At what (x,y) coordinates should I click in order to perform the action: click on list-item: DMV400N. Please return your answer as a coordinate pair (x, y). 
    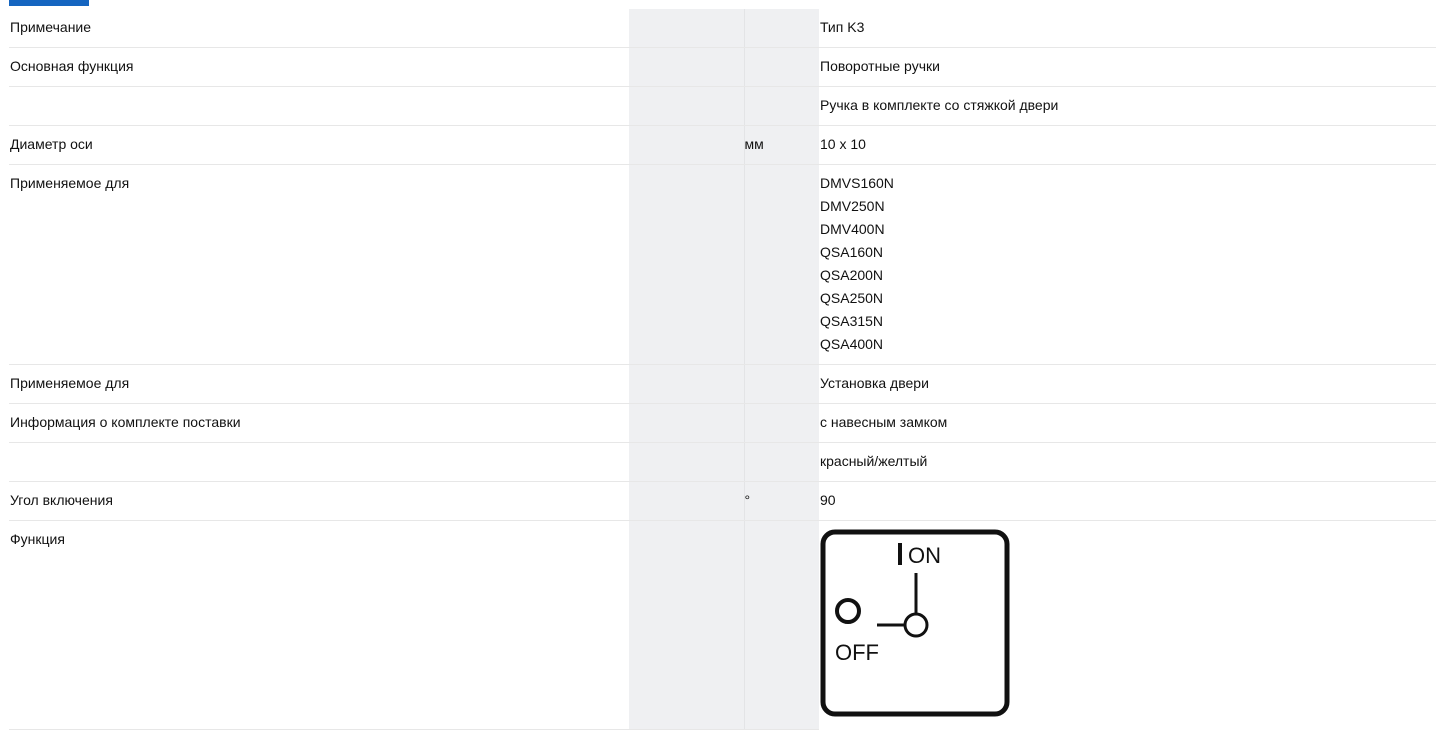
    Looking at the image, I should click on (852, 229).